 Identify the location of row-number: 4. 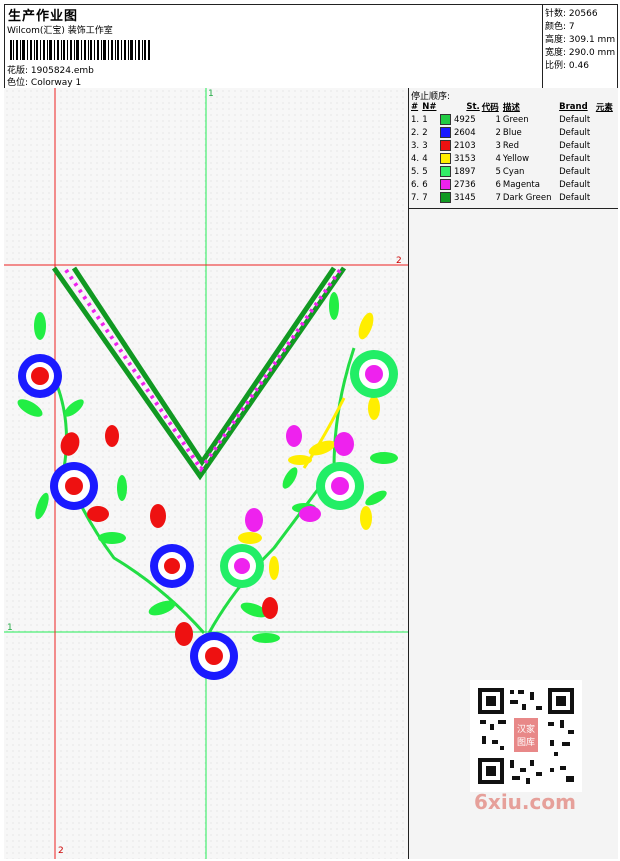
(425, 158).